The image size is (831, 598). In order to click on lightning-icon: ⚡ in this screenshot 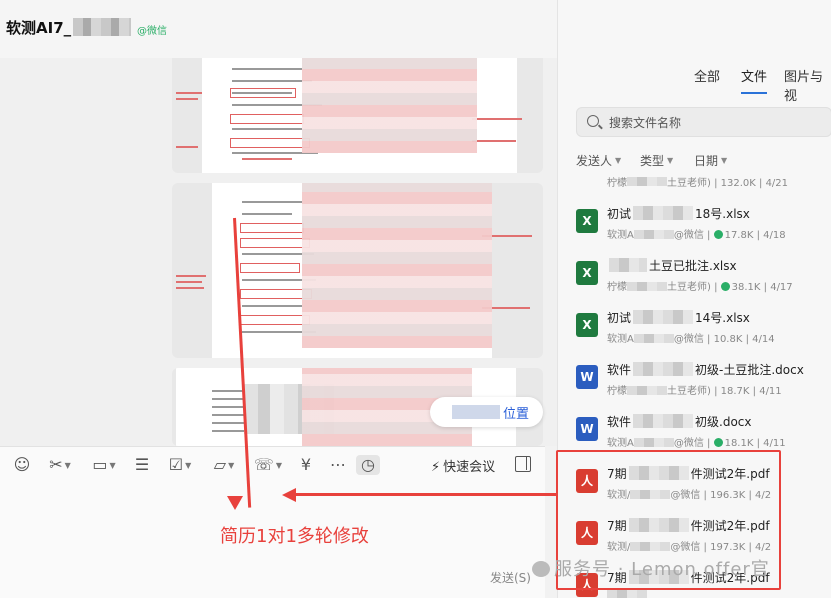, I will do `click(436, 467)`.